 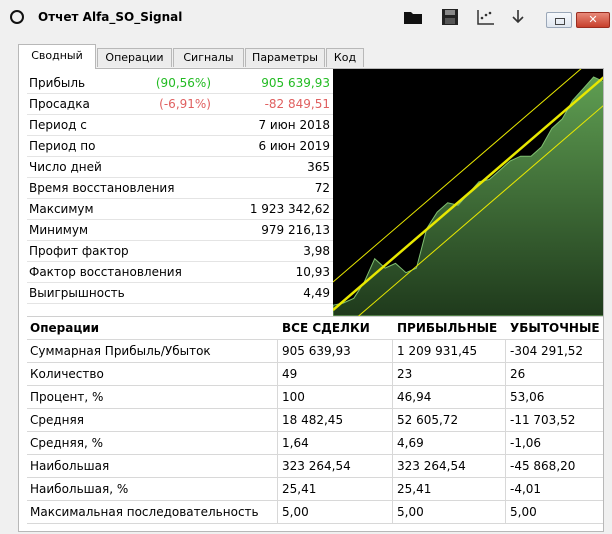 What do you see at coordinates (79, 489) in the screenshot?
I see `row-label: Наибольшая, %` at bounding box center [79, 489].